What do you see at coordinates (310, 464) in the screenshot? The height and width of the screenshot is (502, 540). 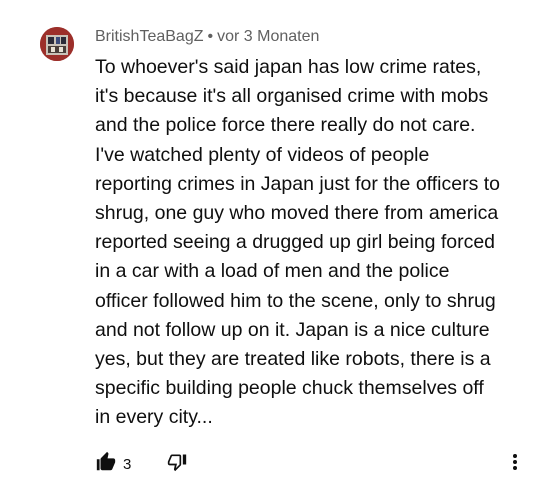 I see `comment-actions: 3` at bounding box center [310, 464].